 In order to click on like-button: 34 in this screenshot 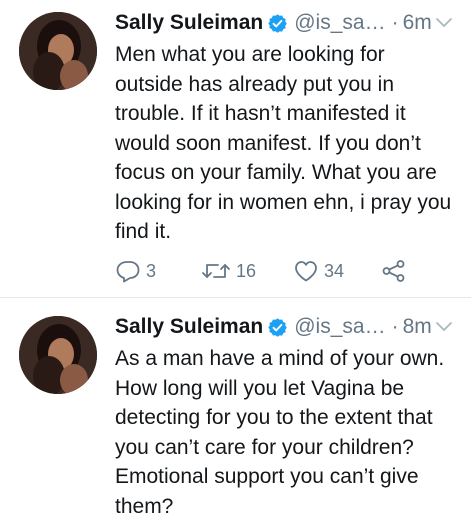, I will do `click(337, 271)`.